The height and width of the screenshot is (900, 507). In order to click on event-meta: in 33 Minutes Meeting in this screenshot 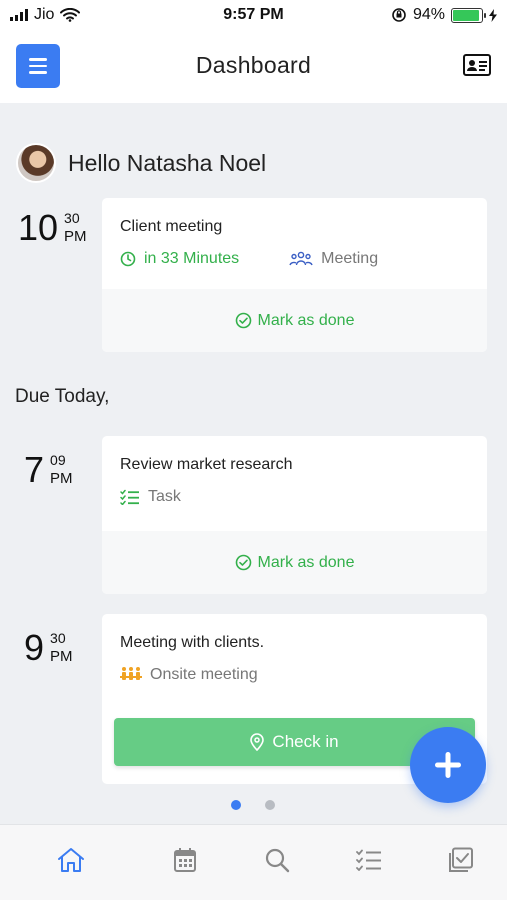, I will do `click(249, 259)`.